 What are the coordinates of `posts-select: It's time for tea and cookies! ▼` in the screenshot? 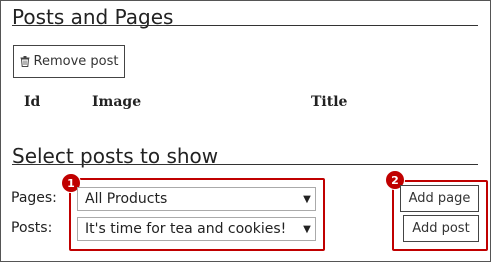 It's located at (196, 229).